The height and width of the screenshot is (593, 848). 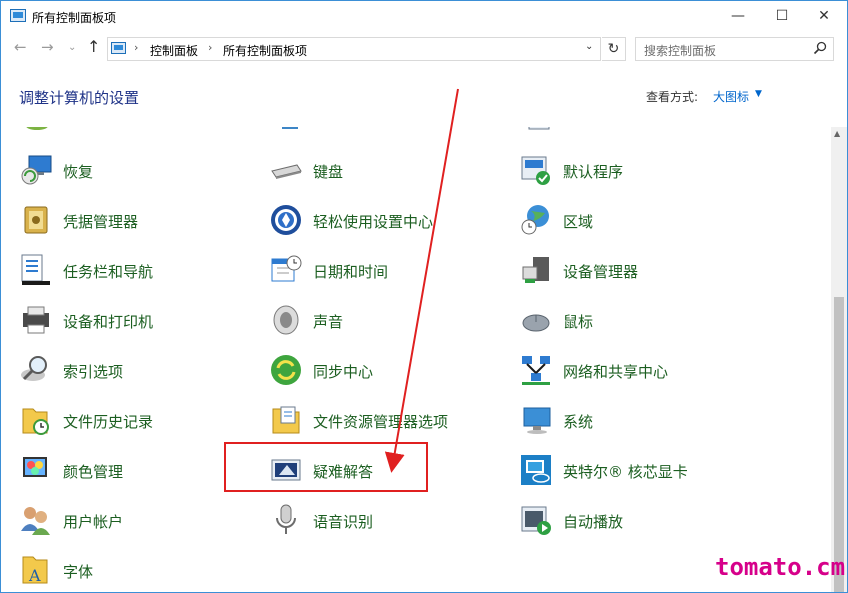 I want to click on item-region: 区域, so click(x=639, y=223).